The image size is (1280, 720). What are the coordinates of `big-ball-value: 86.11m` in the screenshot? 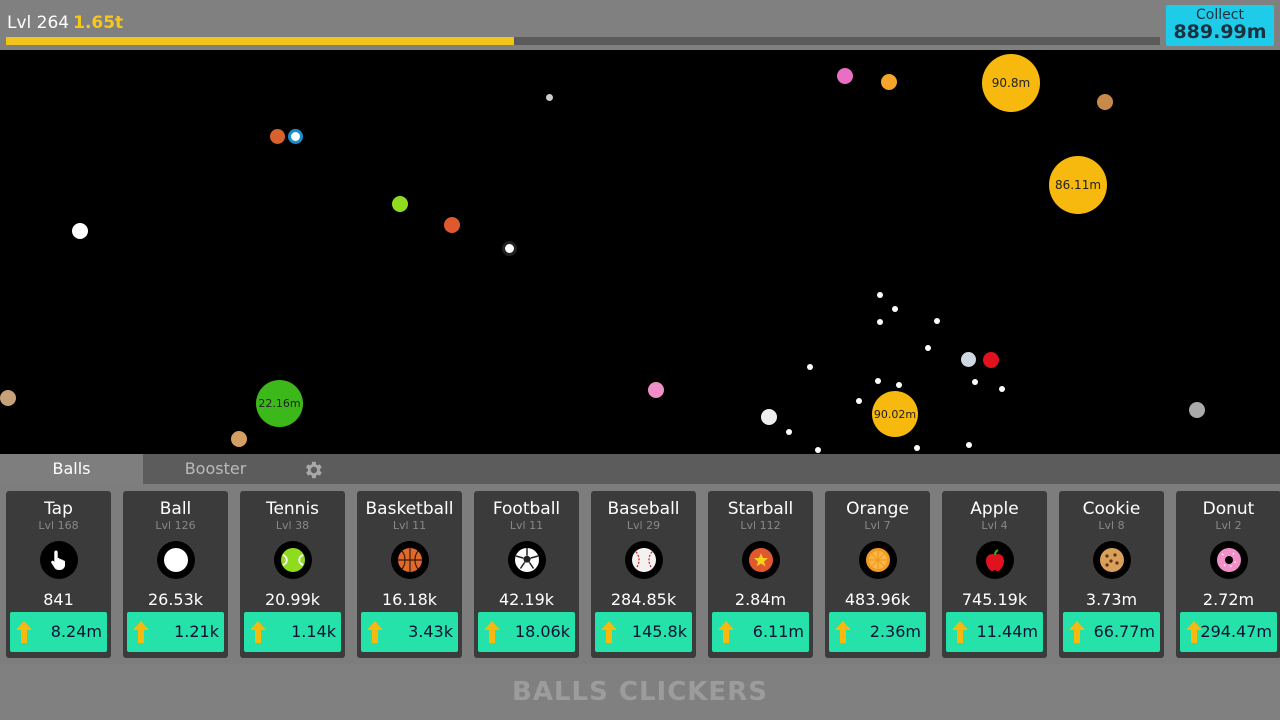 It's located at (1078, 185).